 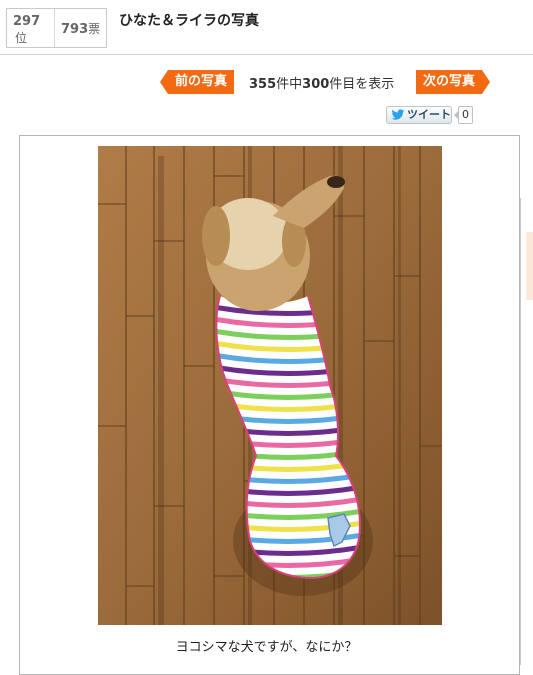 I want to click on side-panel-accent, so click(x=529, y=266).